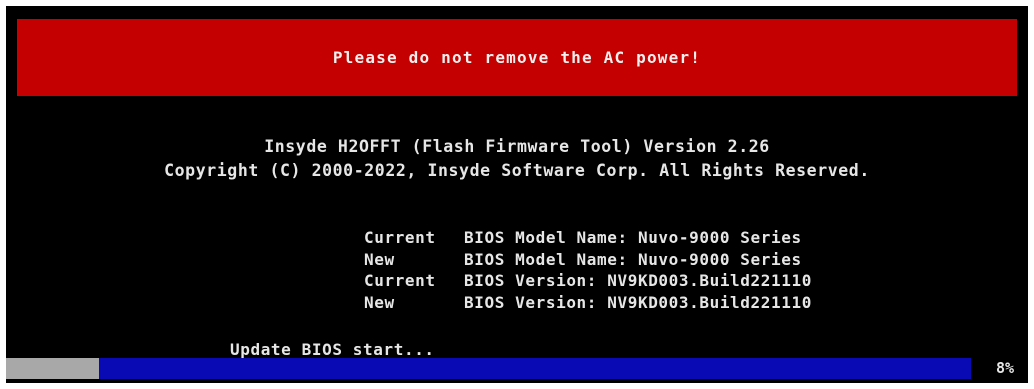 The image size is (1034, 389). I want to click on bios-info-row-new-model: New BIOS Model Name: Nuvo-9000 Series, so click(588, 261).